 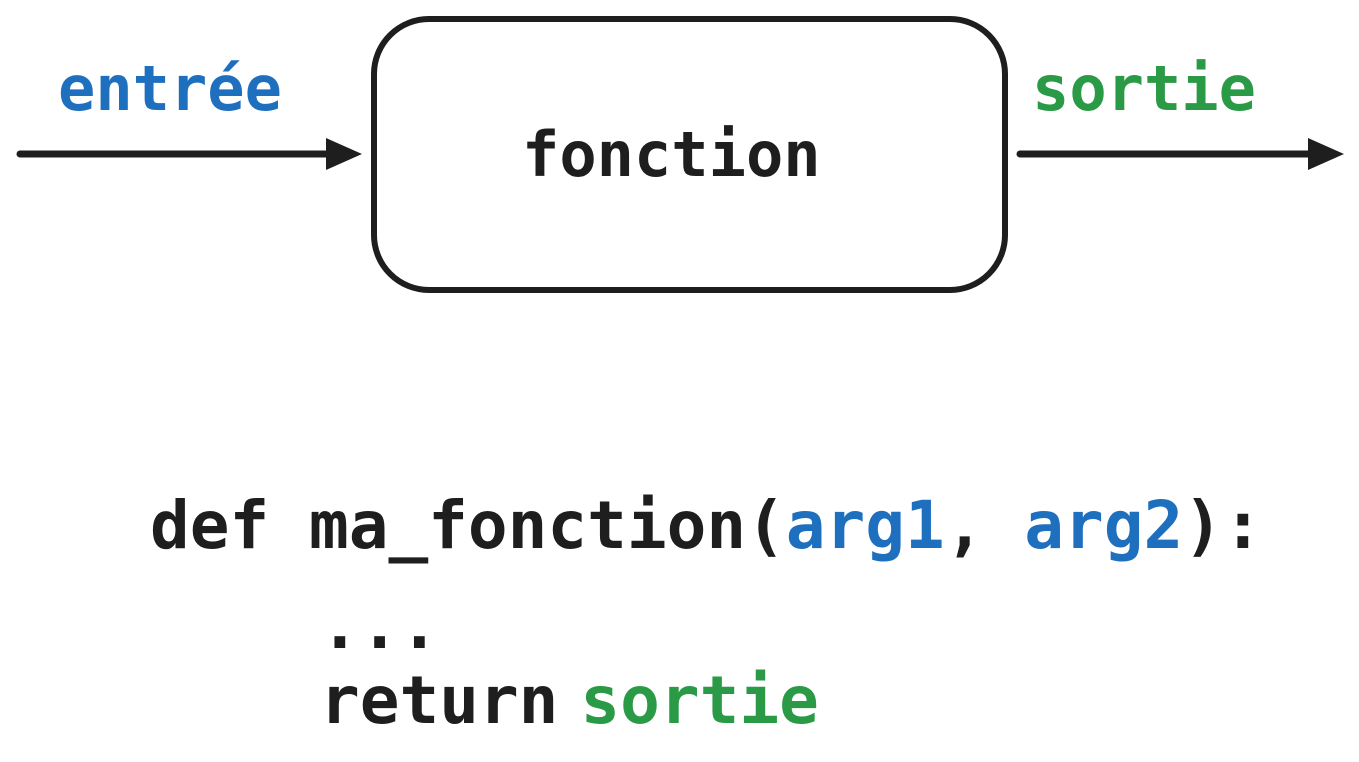 I want to click on output-label: sortie, so click(x=1144, y=88).